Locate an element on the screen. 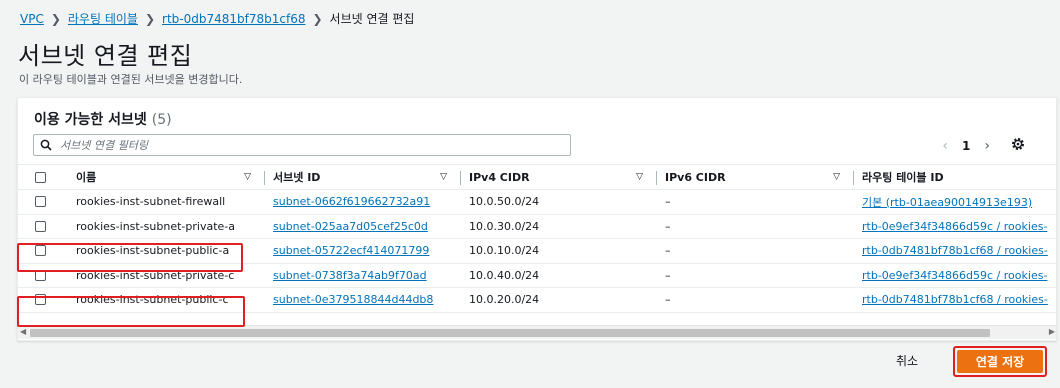  subnet-filter is located at coordinates (302, 145).